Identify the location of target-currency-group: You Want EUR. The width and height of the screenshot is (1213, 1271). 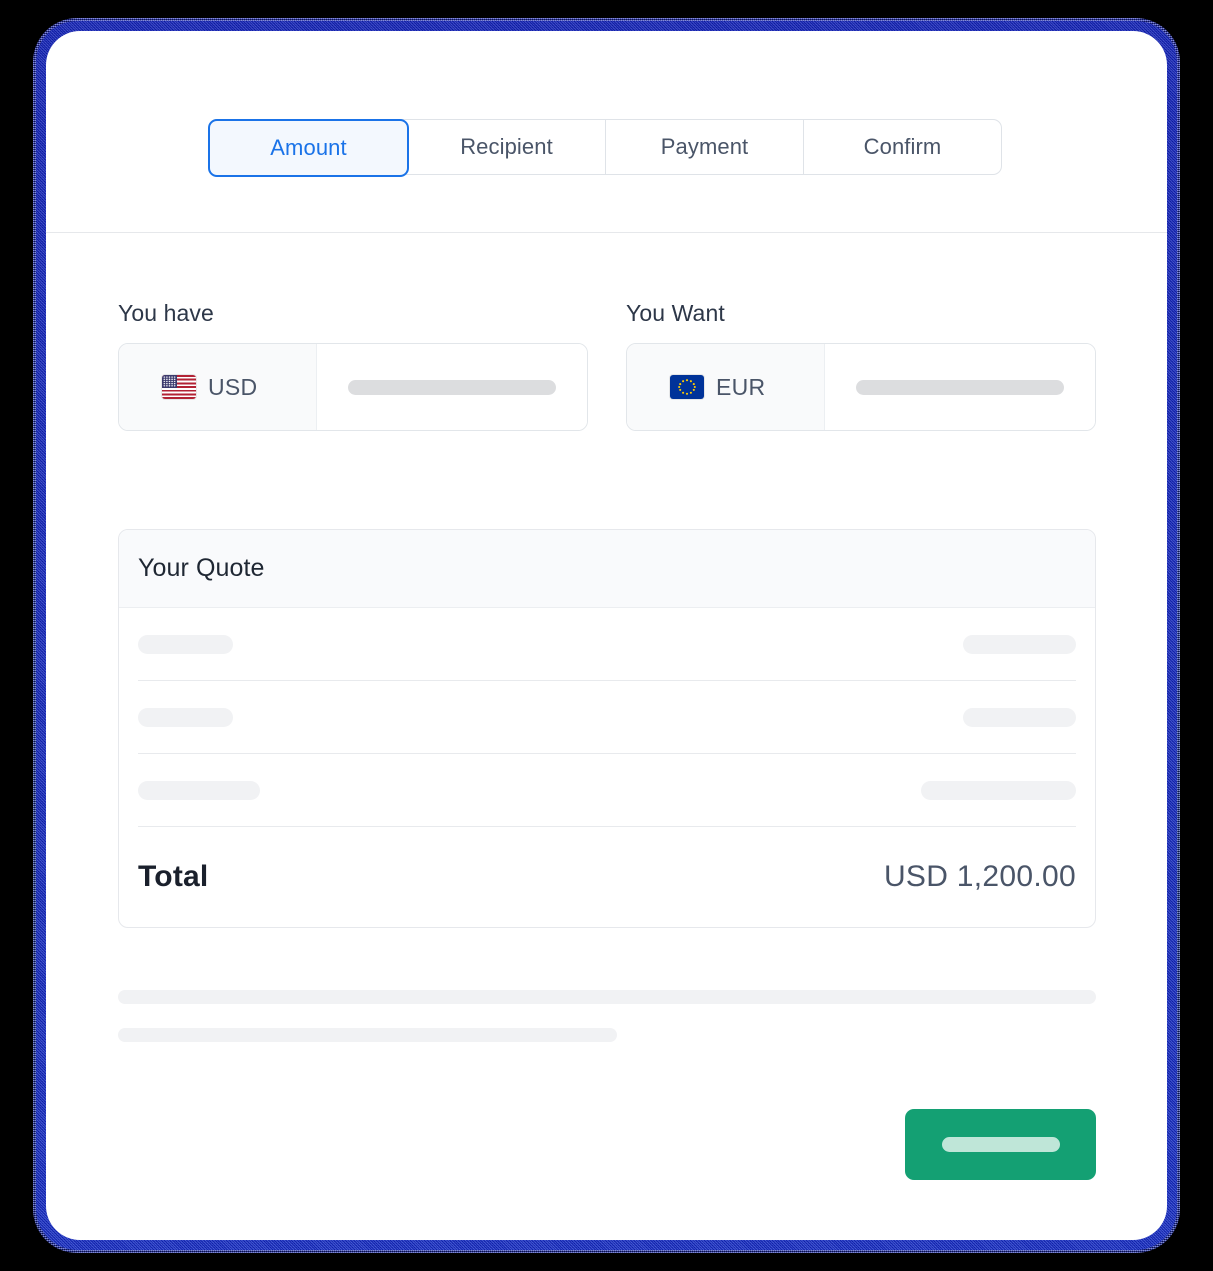
(861, 365).